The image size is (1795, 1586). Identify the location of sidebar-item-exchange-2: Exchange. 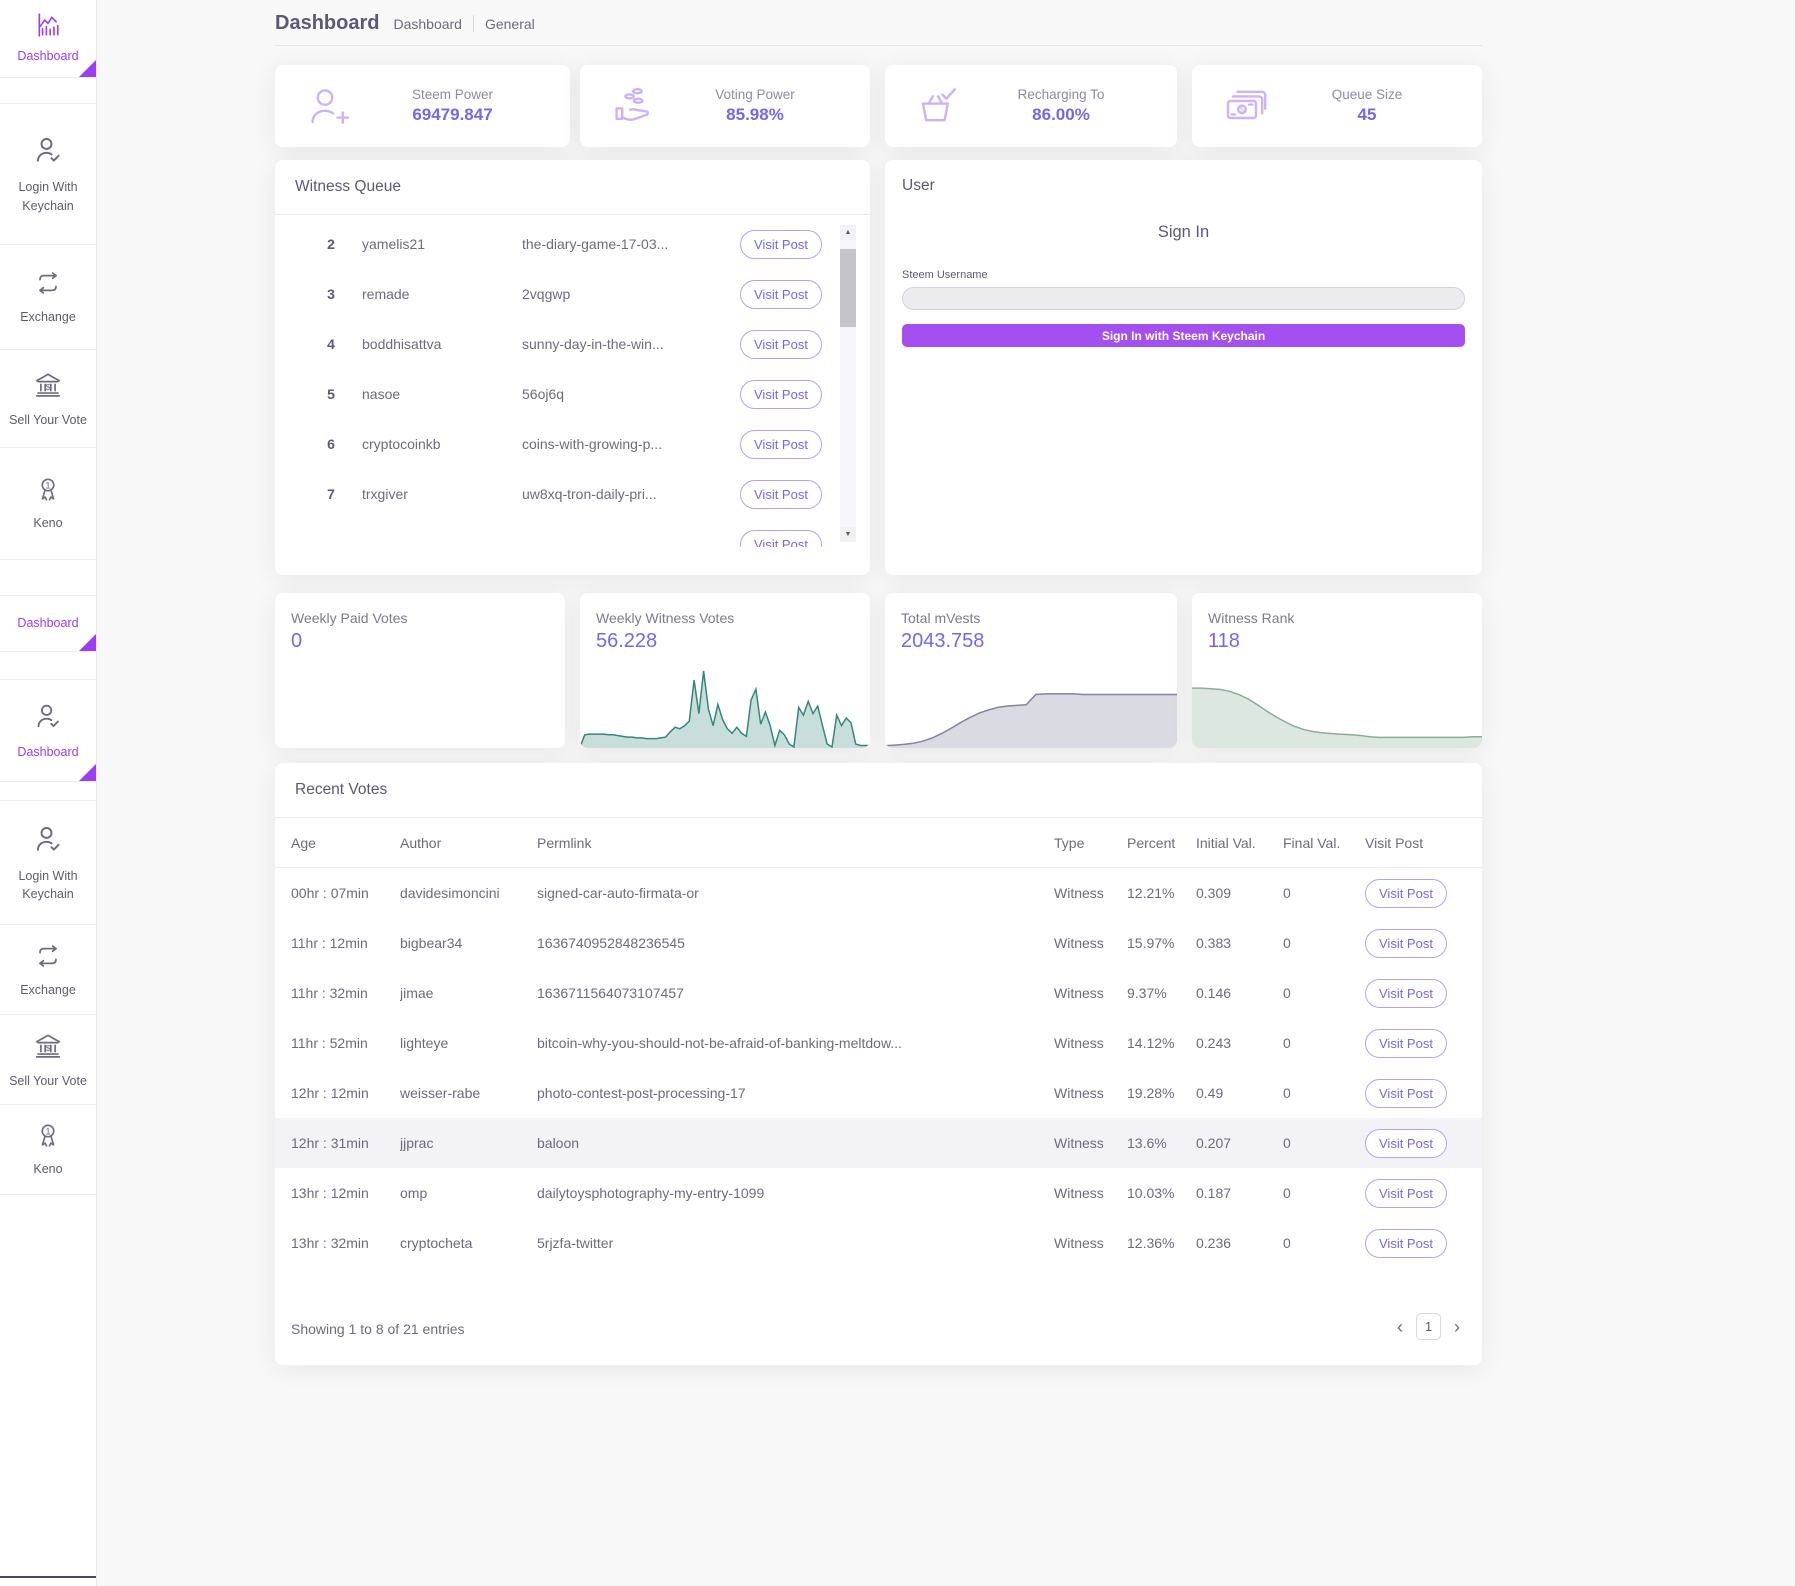
(48, 970).